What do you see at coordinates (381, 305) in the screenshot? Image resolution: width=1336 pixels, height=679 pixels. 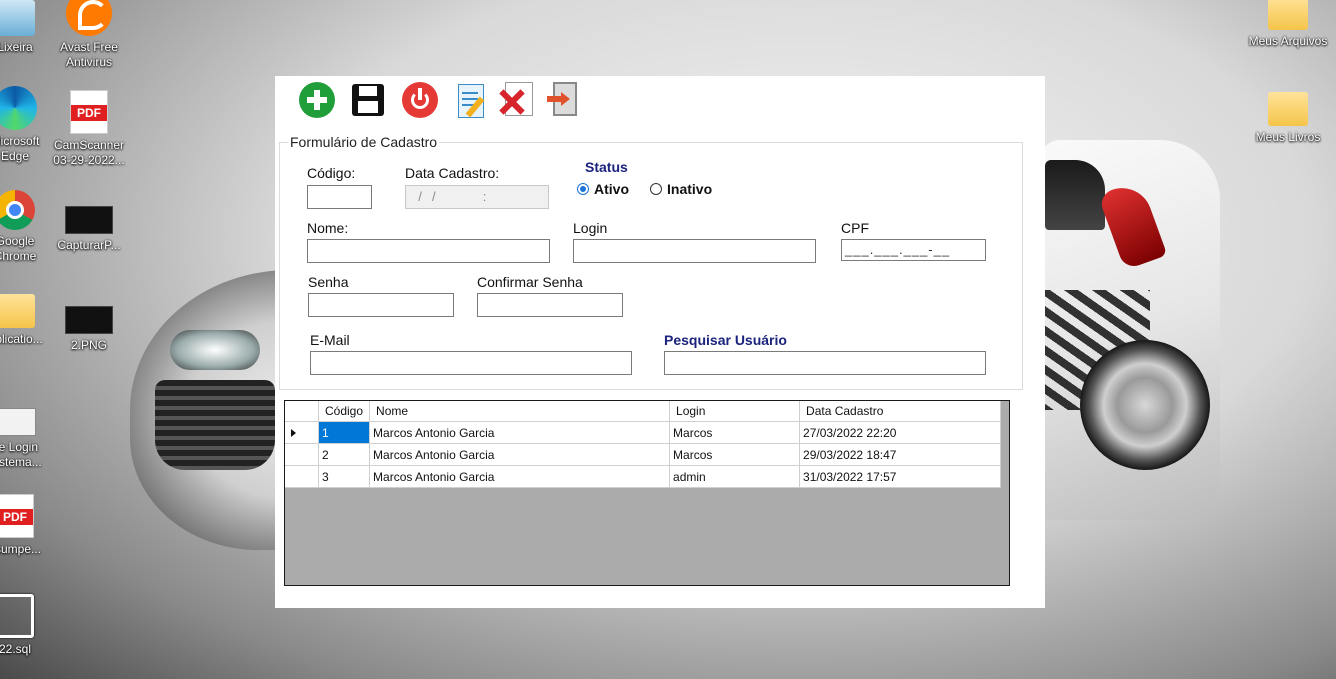 I see `senha-input` at bounding box center [381, 305].